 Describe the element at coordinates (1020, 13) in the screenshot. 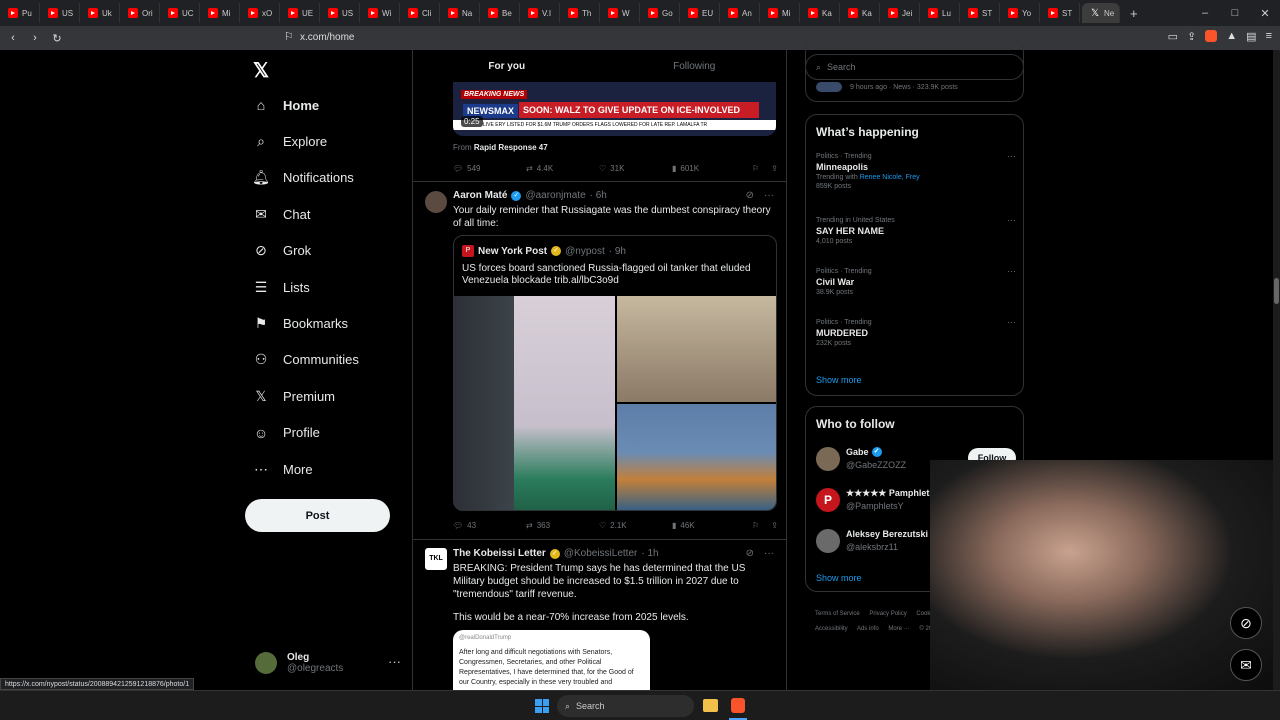

I see `browser-tab: Yo` at that location.